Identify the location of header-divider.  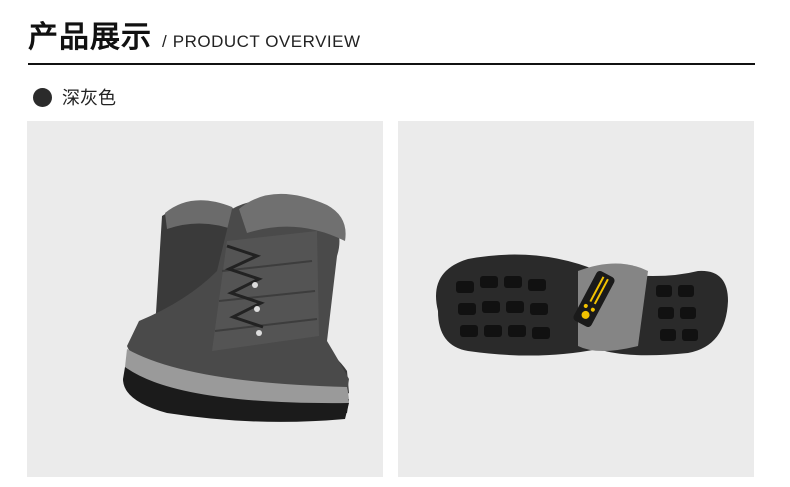
(391, 64).